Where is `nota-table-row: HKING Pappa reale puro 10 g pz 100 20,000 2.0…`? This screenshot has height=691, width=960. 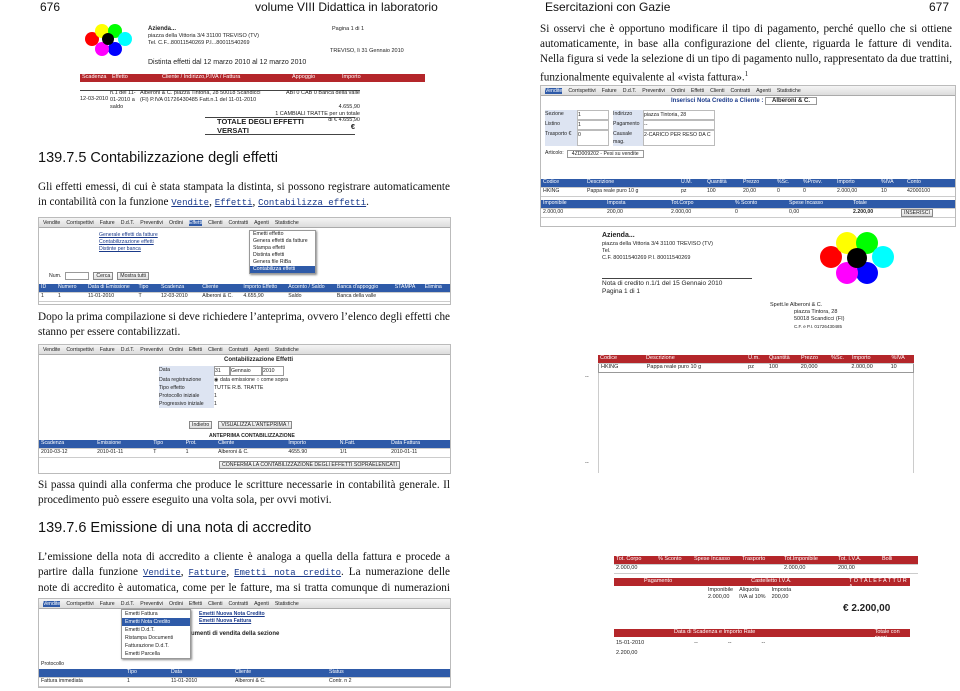
nota-table-row: HKING Pappa reale puro 10 g pz 100 20,000 2.0… is located at coordinates (756, 368).